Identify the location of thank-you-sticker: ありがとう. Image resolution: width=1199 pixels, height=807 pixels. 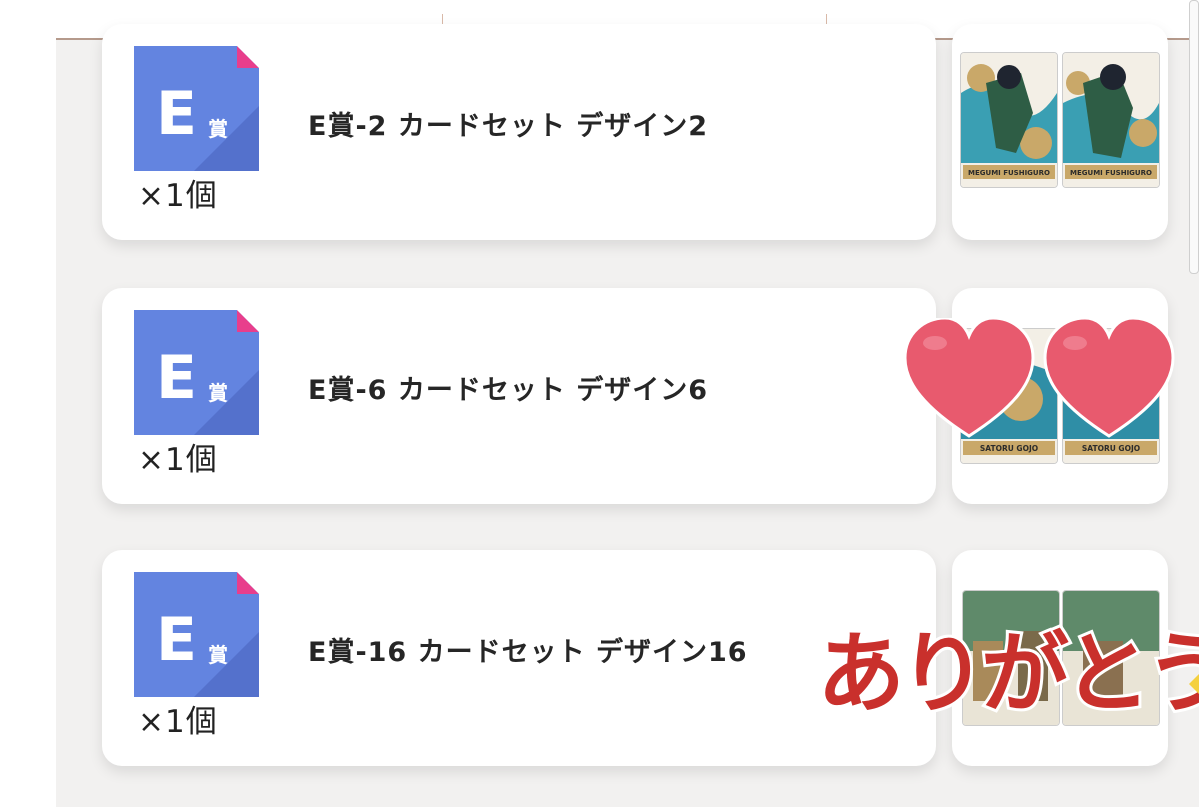
(1006, 672).